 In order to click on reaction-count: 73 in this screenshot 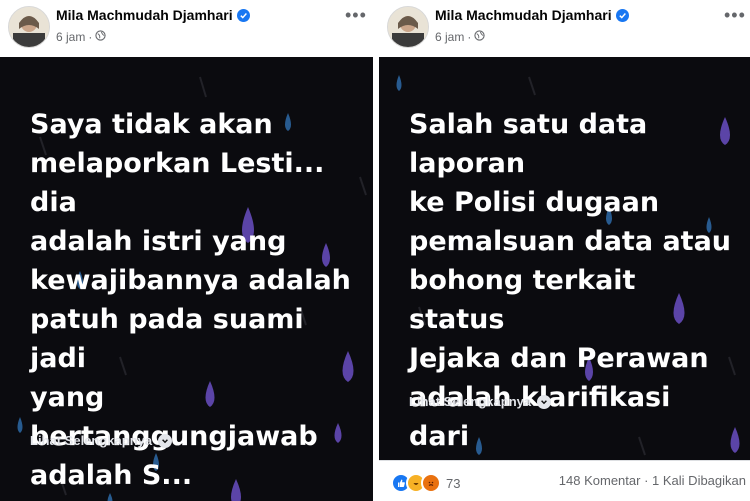, I will do `click(453, 483)`.